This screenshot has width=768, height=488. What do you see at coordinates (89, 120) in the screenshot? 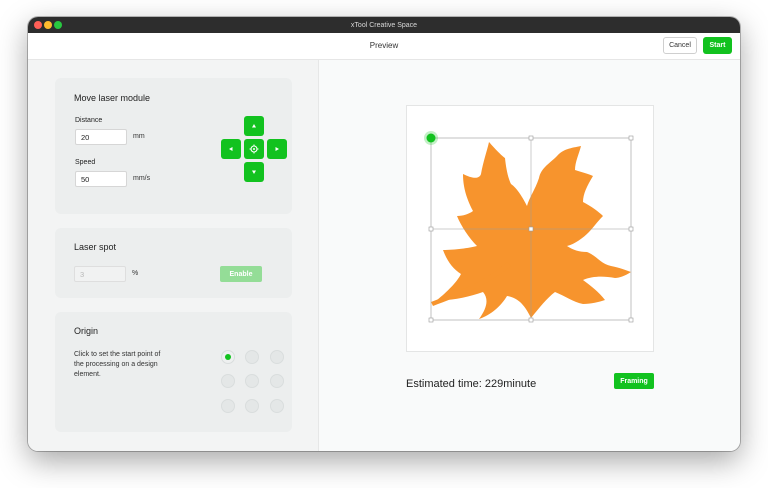
I see `distance-label: Distance` at bounding box center [89, 120].